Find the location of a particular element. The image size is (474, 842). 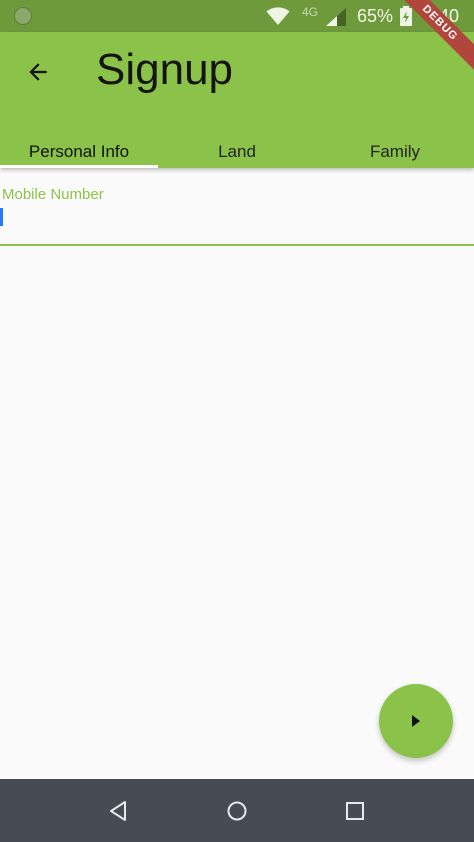

tab-bar: Personal Info Land Family is located at coordinates (237, 152).